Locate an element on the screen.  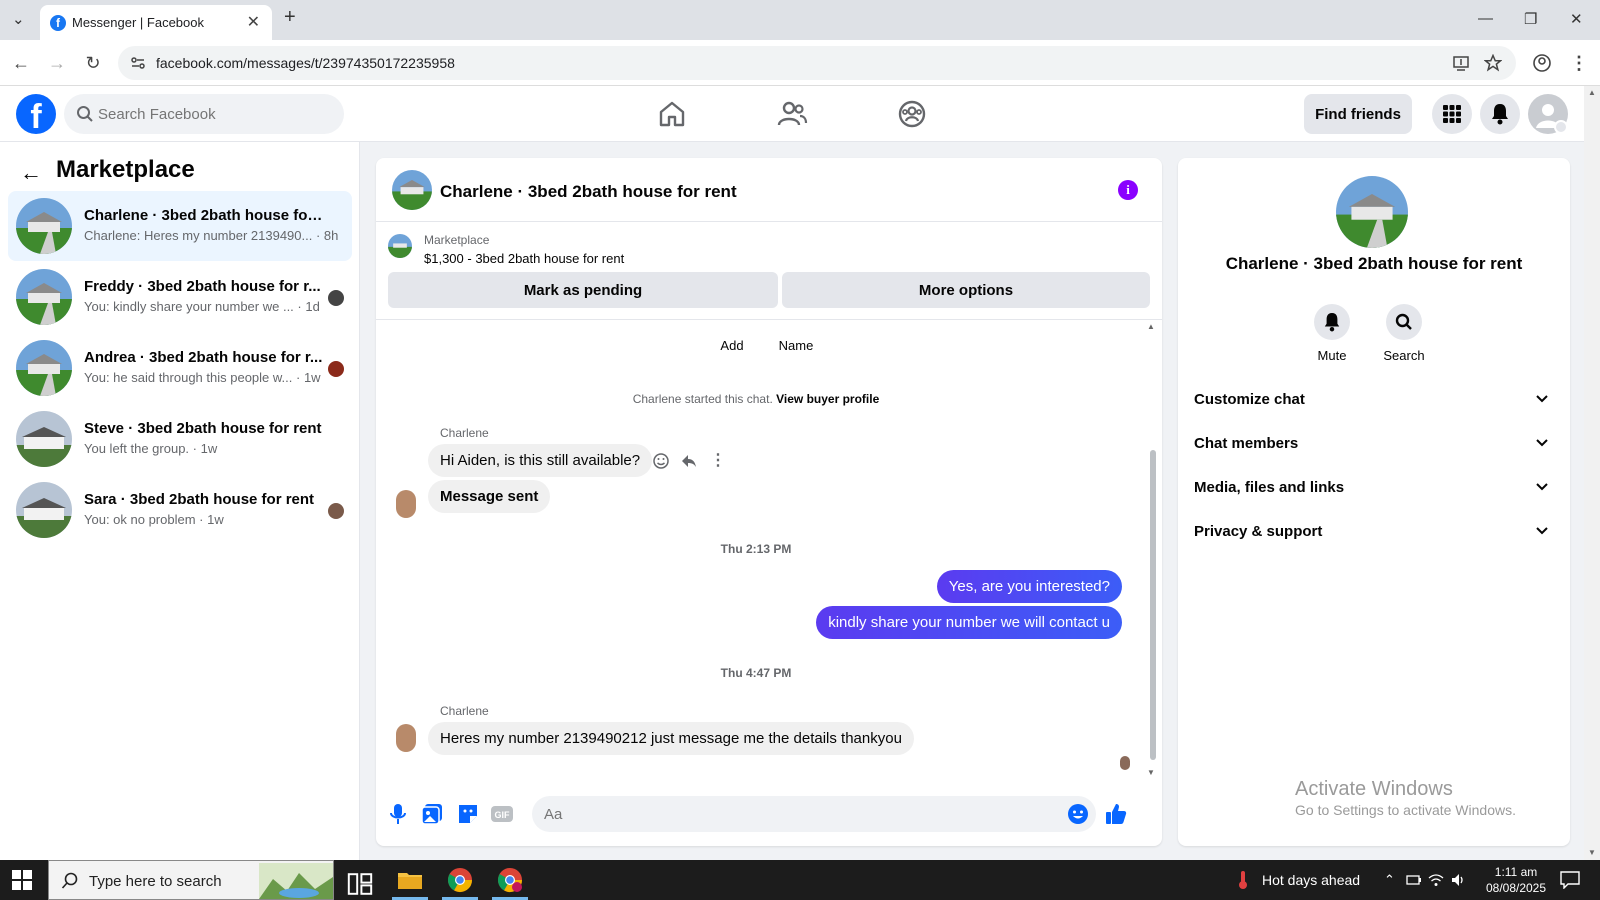
friends-icon is located at coordinates (792, 114).